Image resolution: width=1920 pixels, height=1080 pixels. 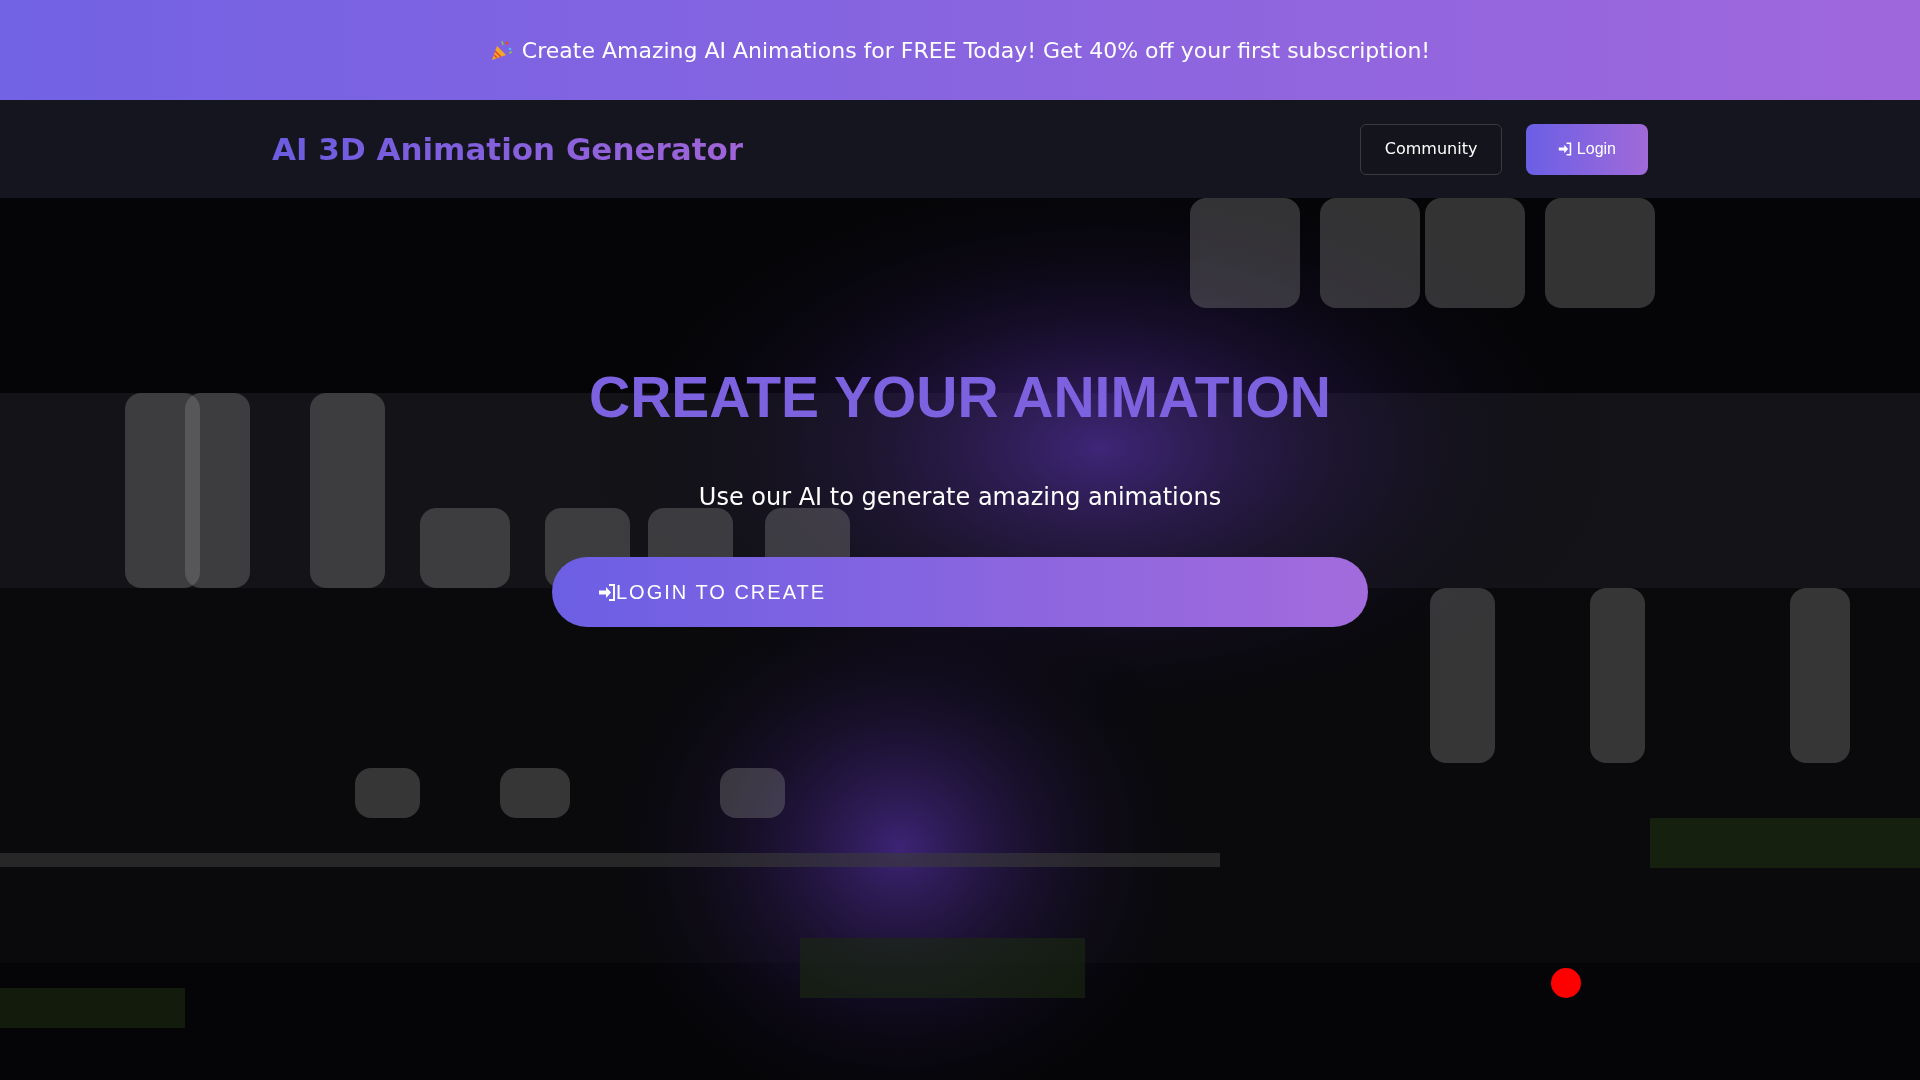 I want to click on hero-subtitle: Use our AI to generate amazing animations, so click(x=960, y=498).